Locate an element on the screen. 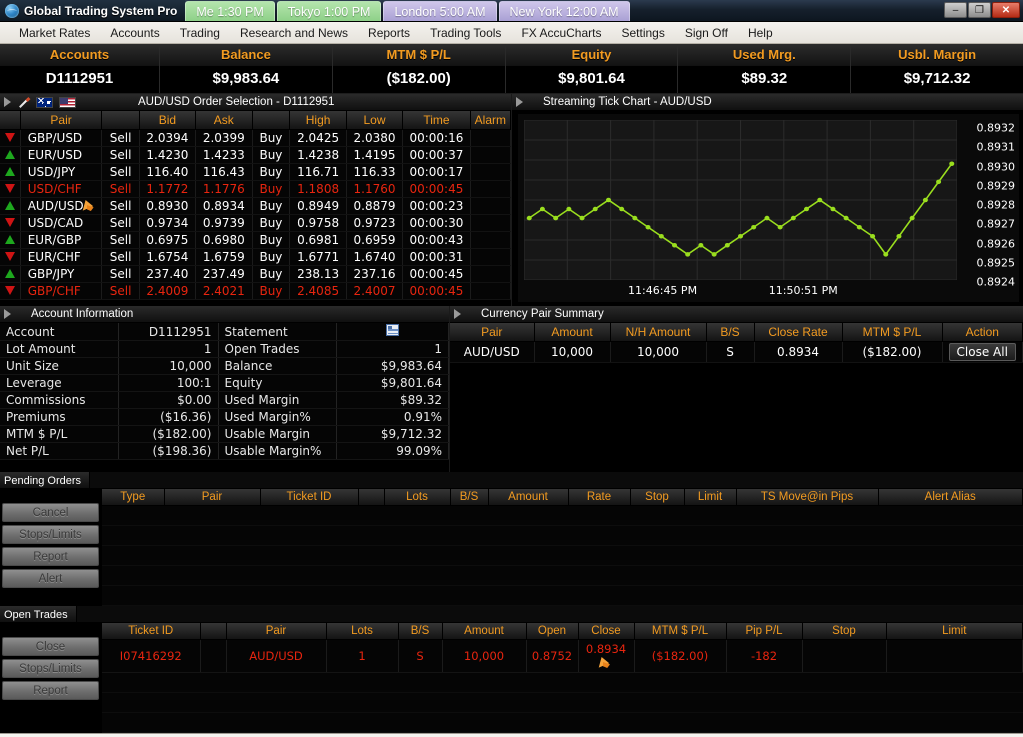  tick-chart-plot is located at coordinates (740, 200).